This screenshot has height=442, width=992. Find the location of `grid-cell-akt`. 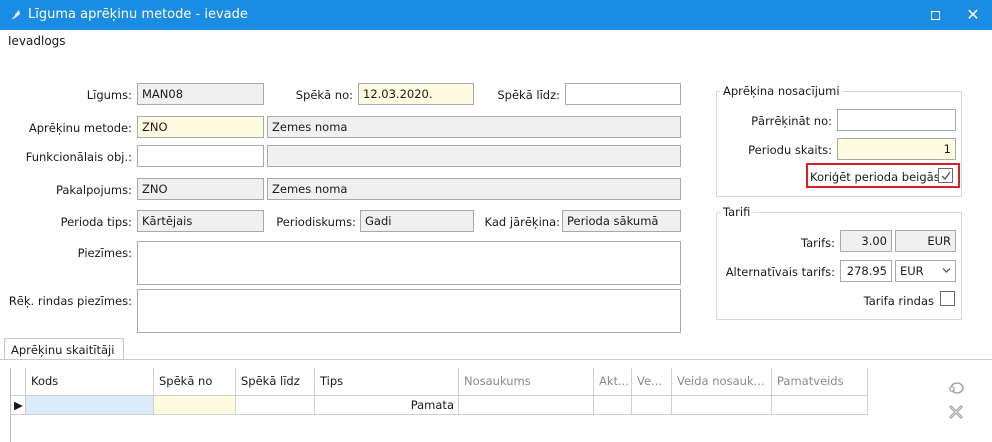

grid-cell-akt is located at coordinates (613, 405).